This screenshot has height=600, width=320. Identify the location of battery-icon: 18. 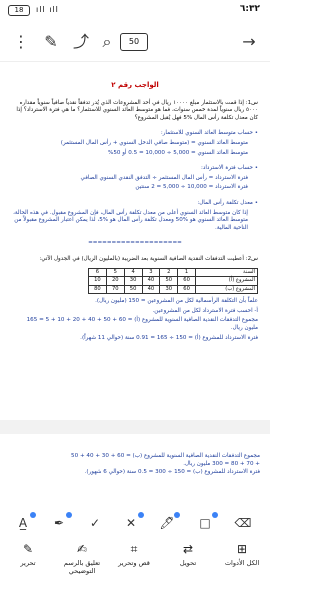
(19, 10).